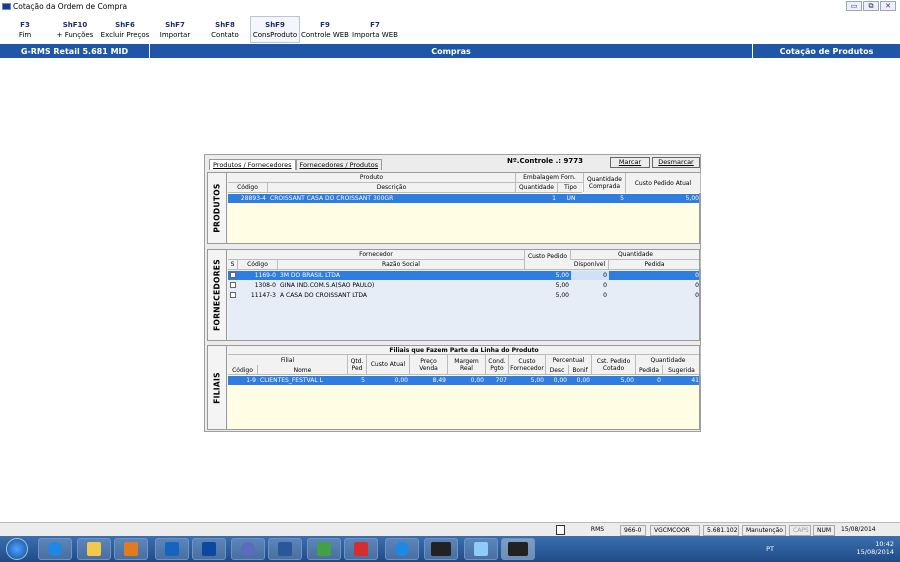  Describe the element at coordinates (339, 164) in the screenshot. I see `tab-fornecedores-produtos: Fornecedores / Produtos` at that location.